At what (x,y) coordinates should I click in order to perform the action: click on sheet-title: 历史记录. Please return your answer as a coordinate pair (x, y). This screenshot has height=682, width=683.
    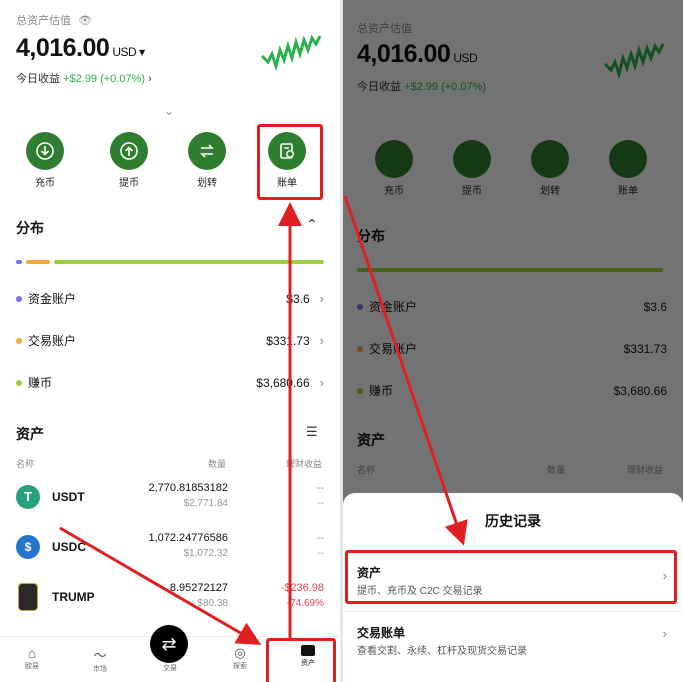
    Looking at the image, I should click on (513, 521).